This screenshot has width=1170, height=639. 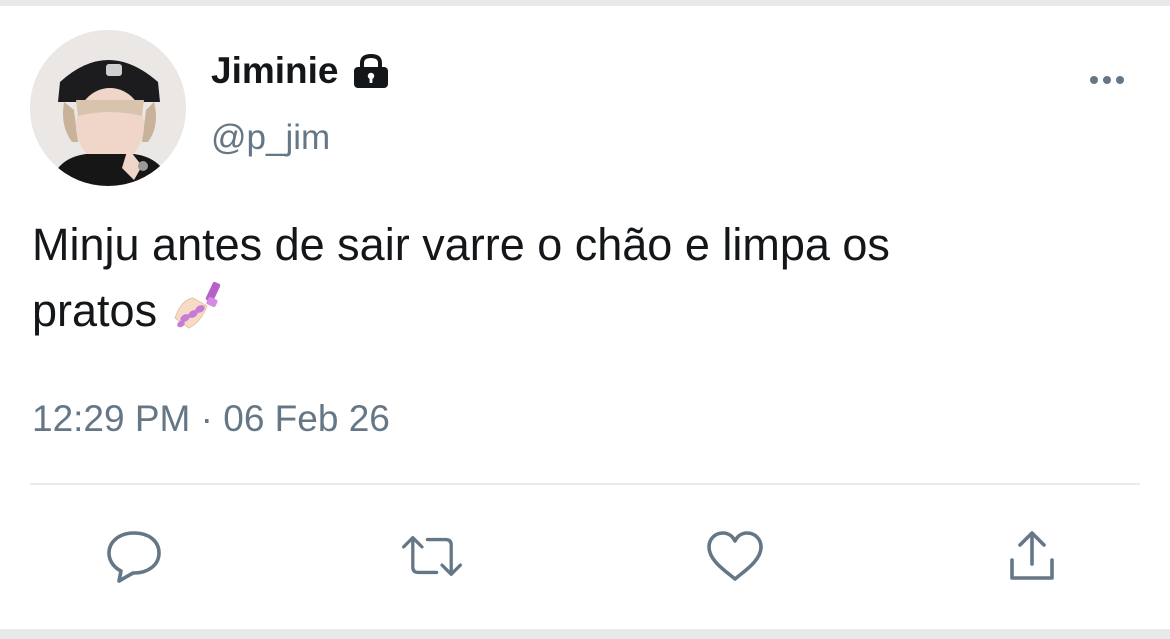 I want to click on share-button, so click(x=1032, y=556).